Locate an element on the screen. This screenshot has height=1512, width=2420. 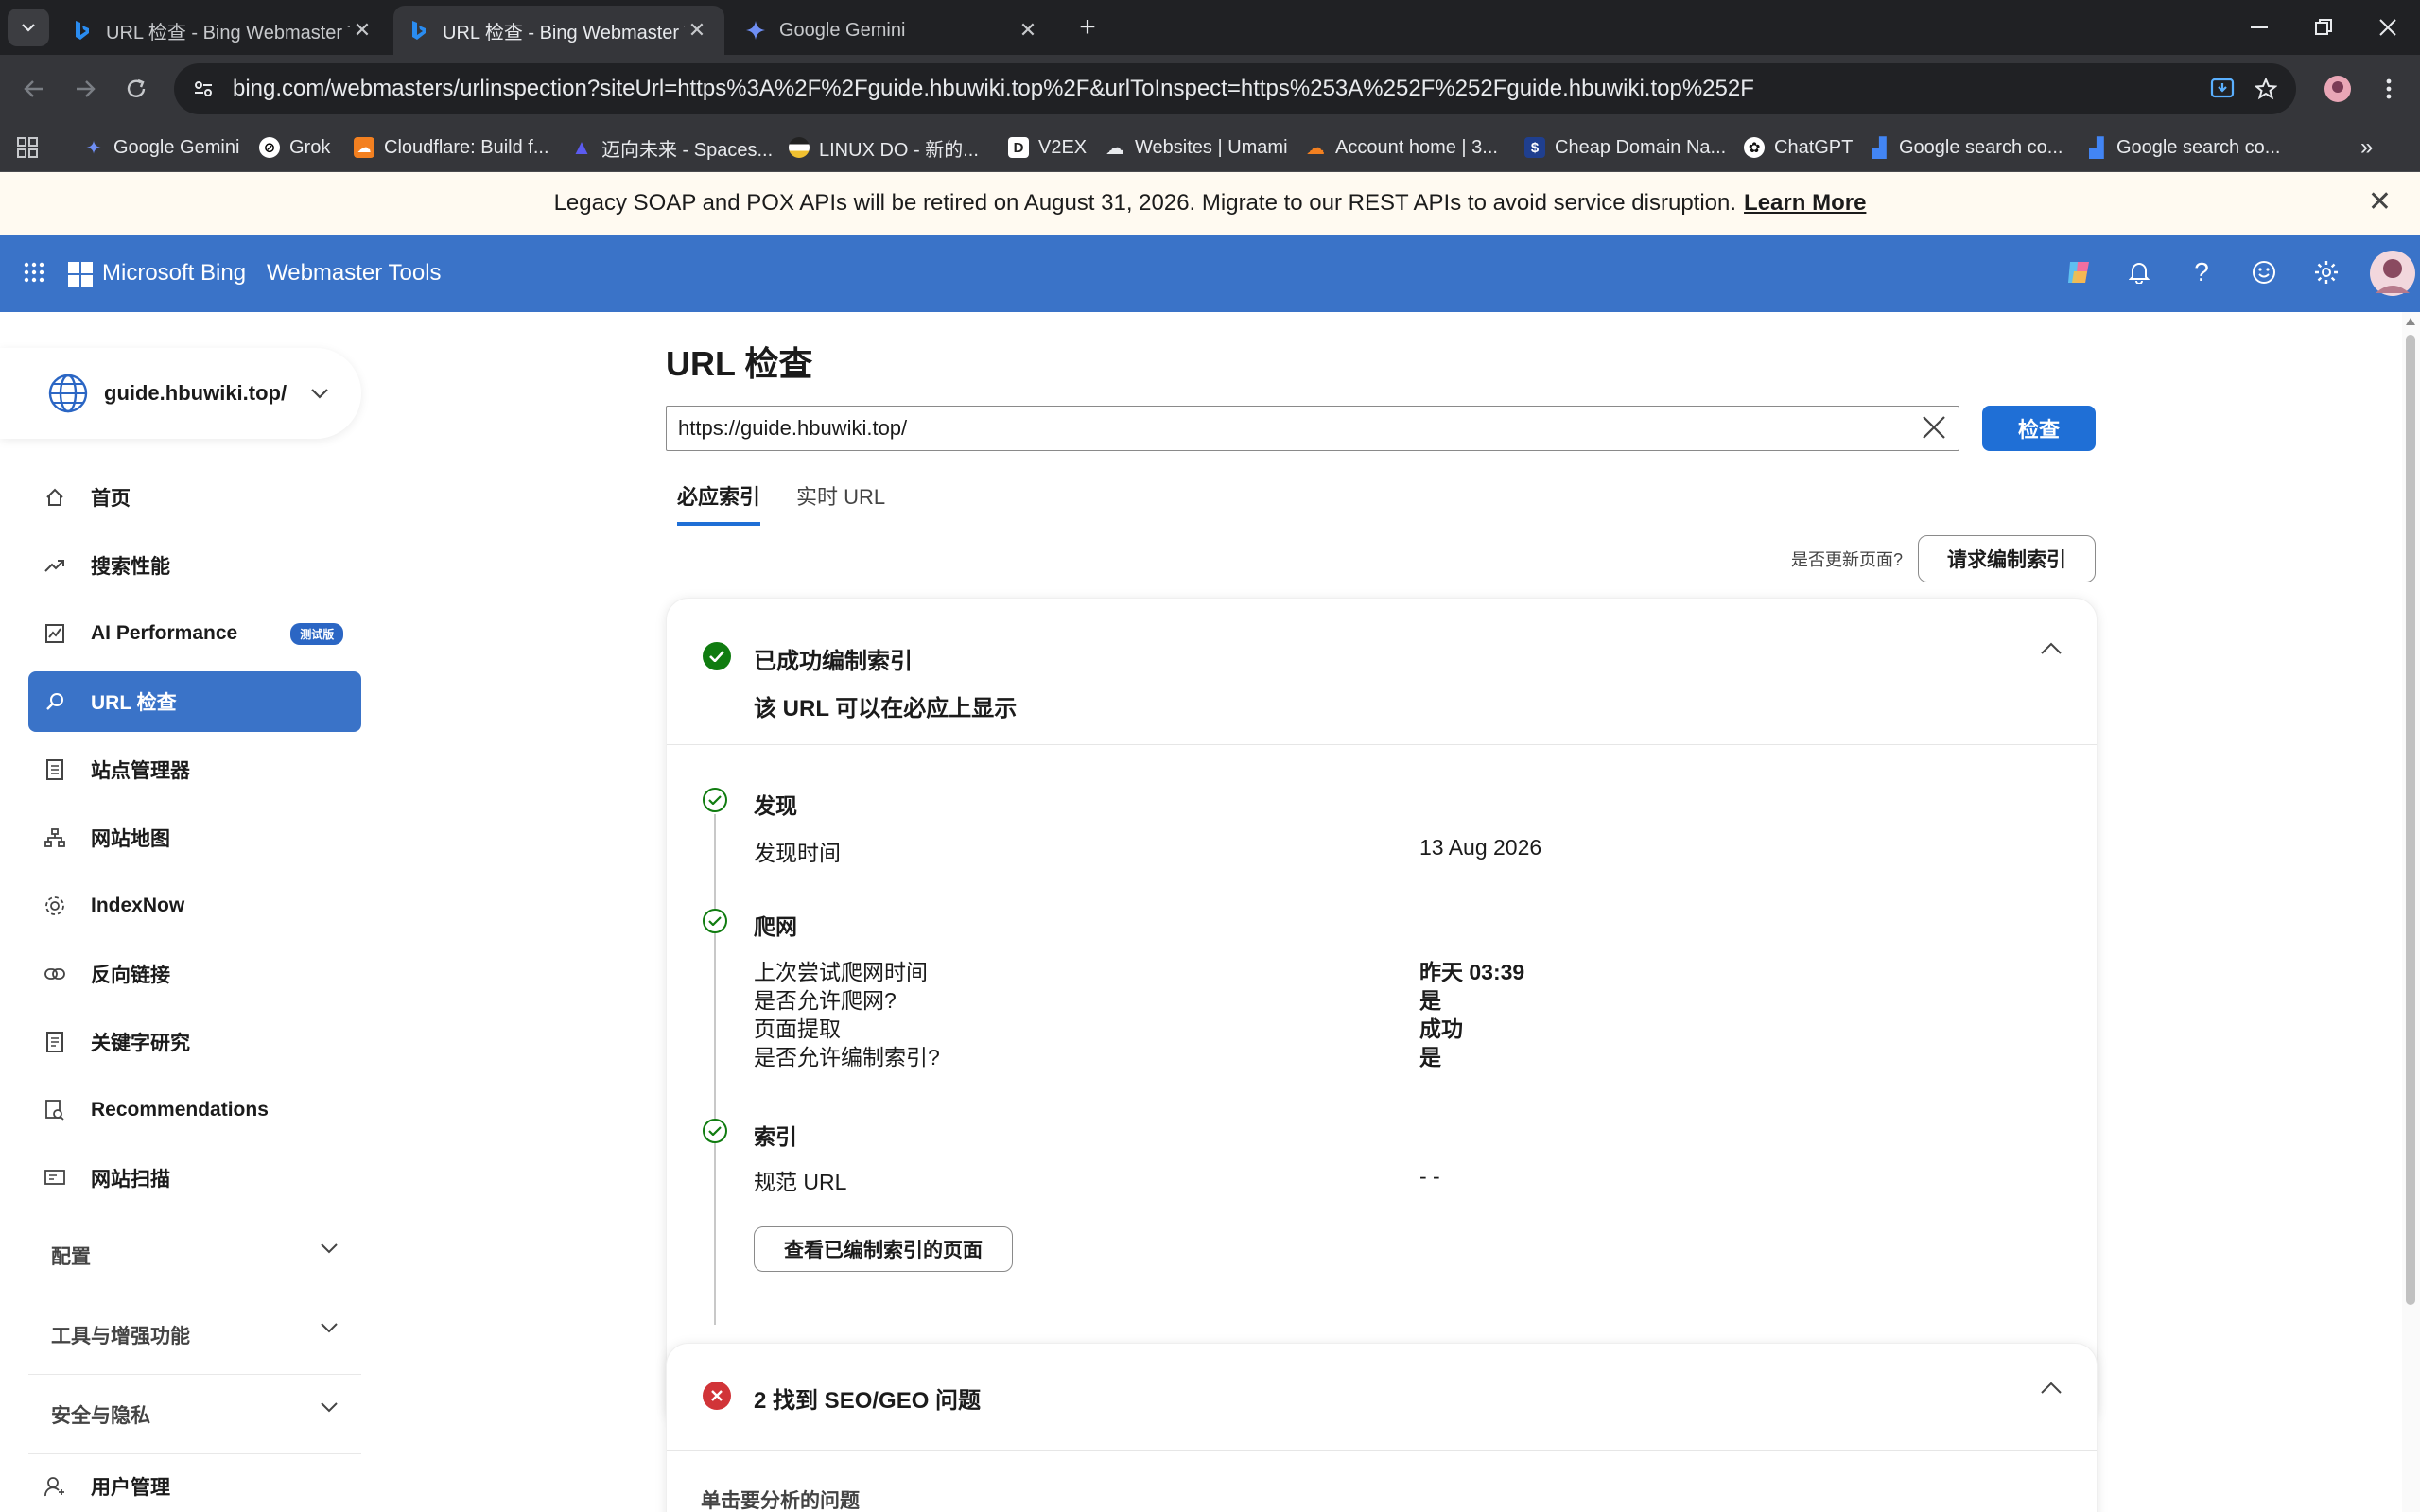
bookmark-9: ✿ ChatGPT is located at coordinates (1799, 147).